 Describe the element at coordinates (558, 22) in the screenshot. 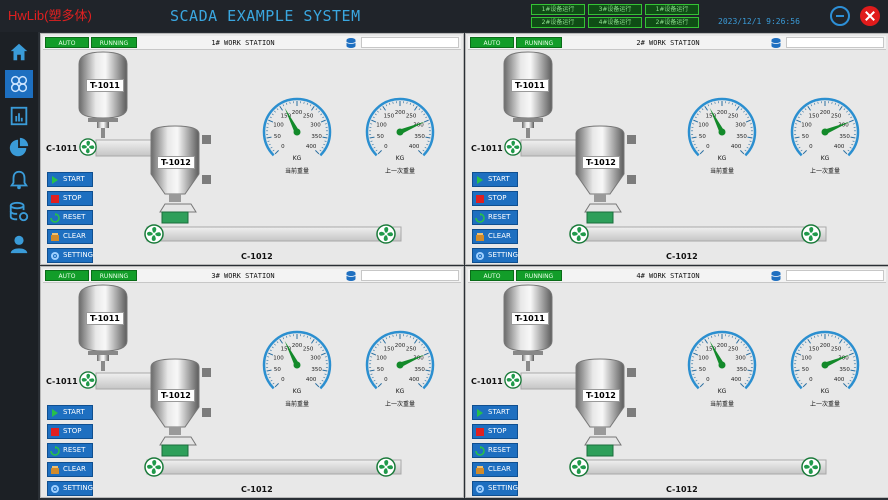

I see `station-status-button-4: 2#设备运行` at that location.